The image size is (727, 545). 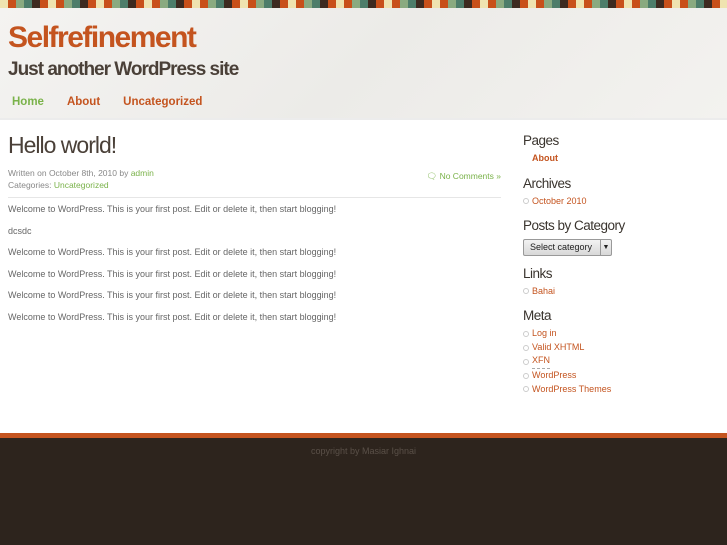 What do you see at coordinates (83, 102) in the screenshot?
I see `nav-about: About` at bounding box center [83, 102].